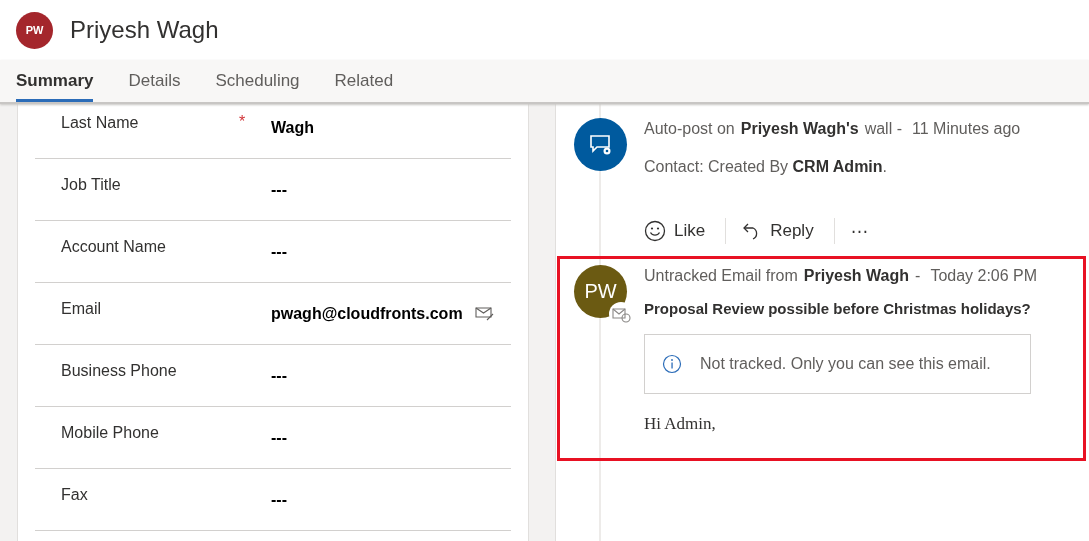  What do you see at coordinates (81, 308) in the screenshot?
I see `field-label: Email` at bounding box center [81, 308].